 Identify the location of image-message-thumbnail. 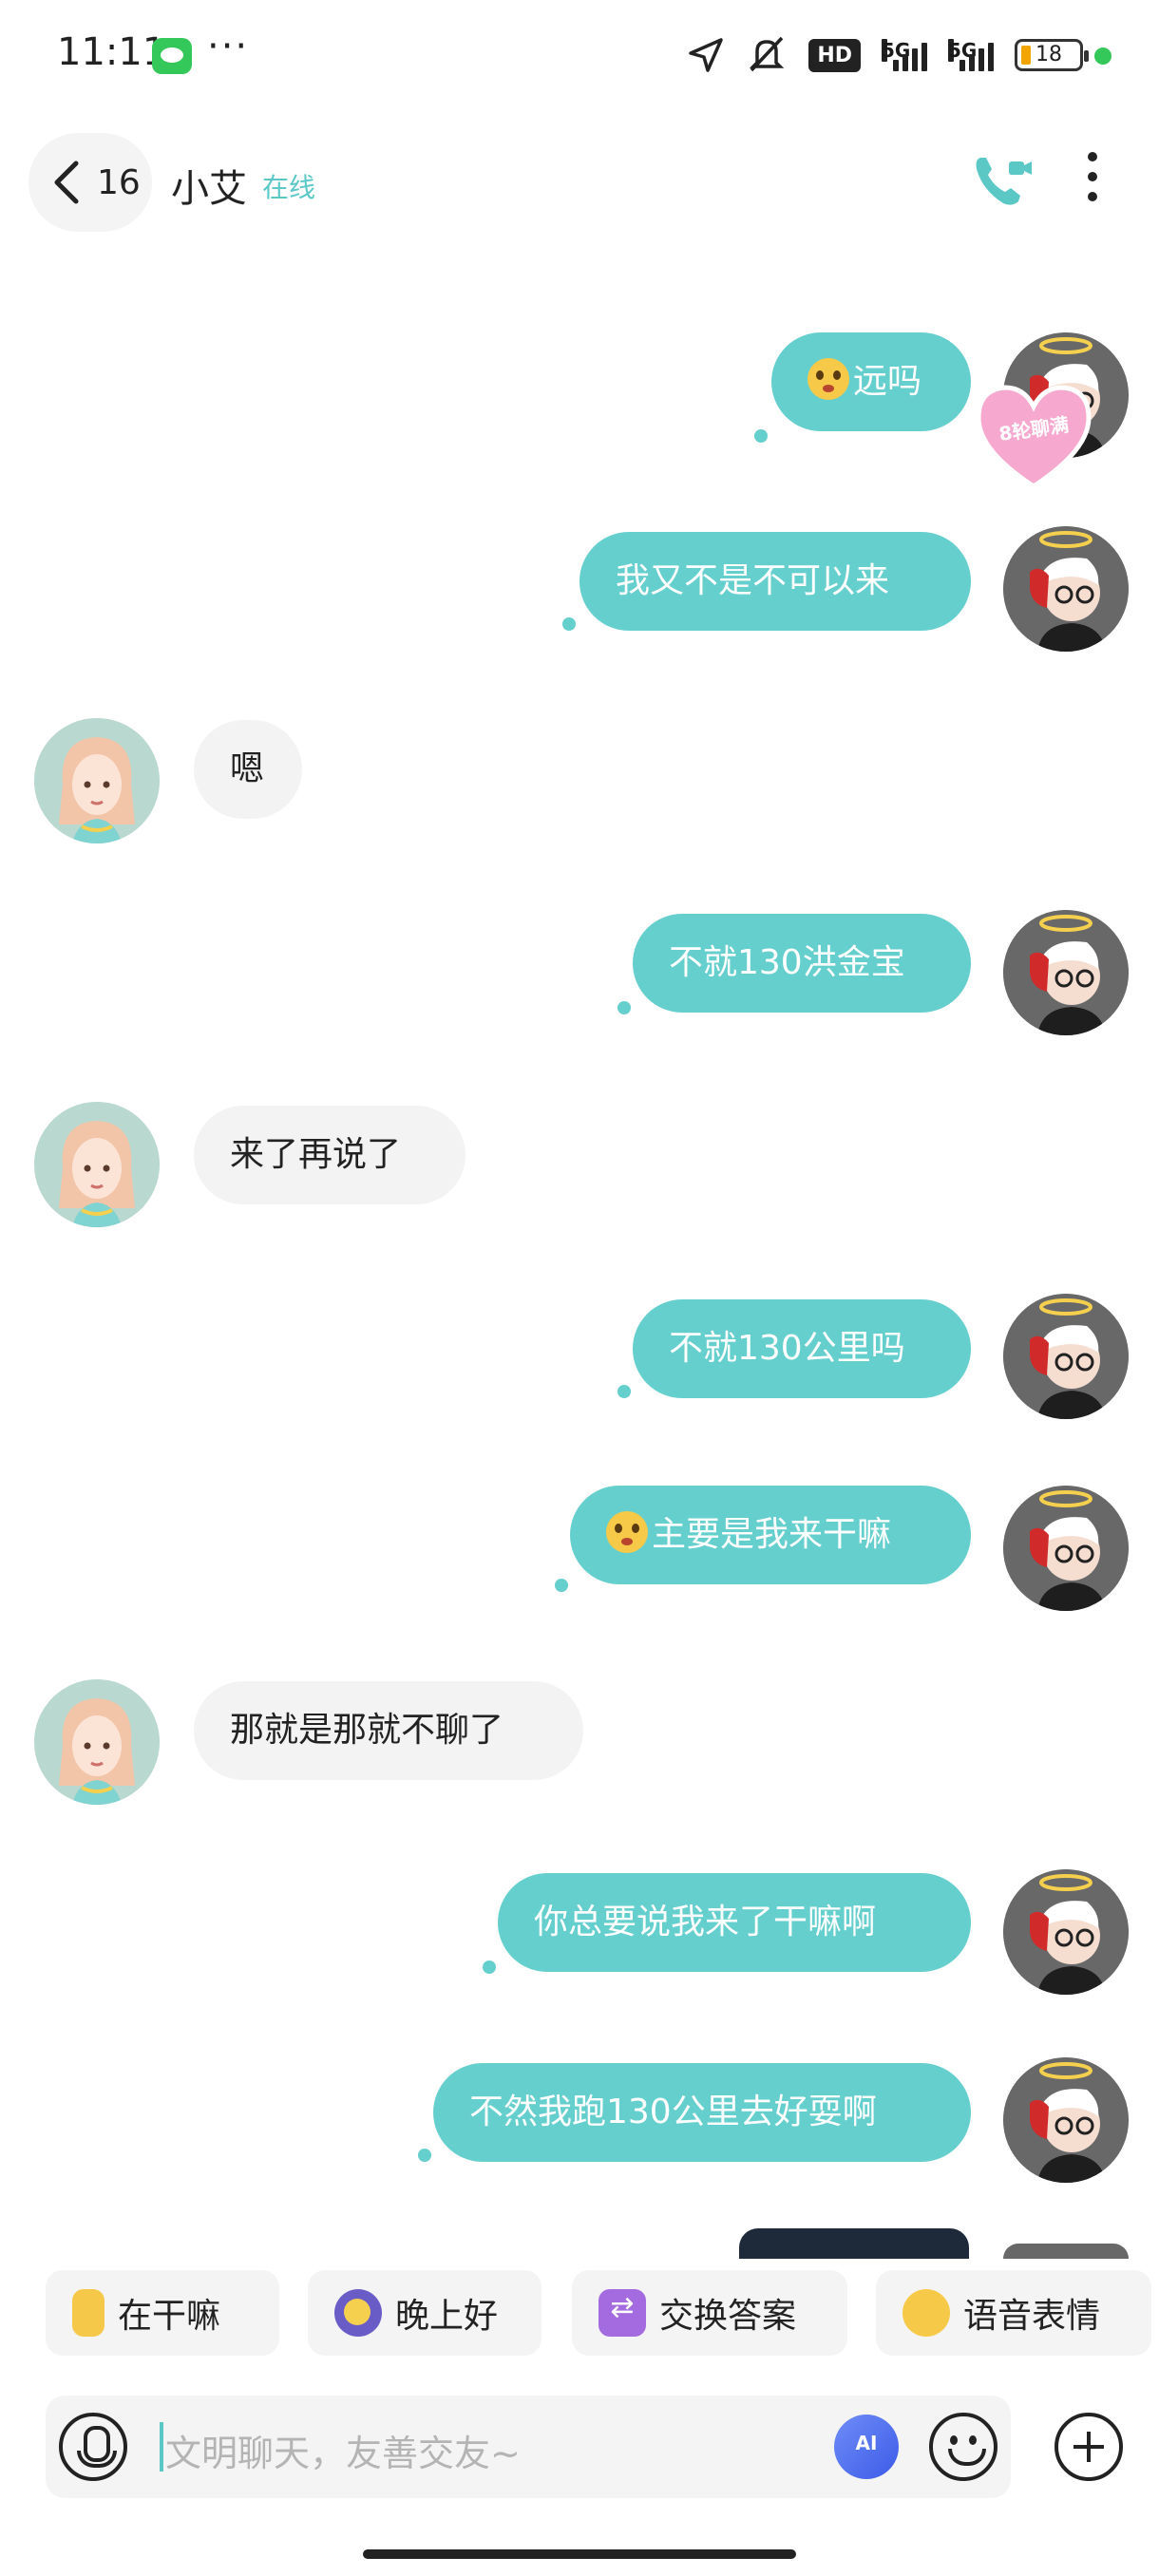
(854, 2243).